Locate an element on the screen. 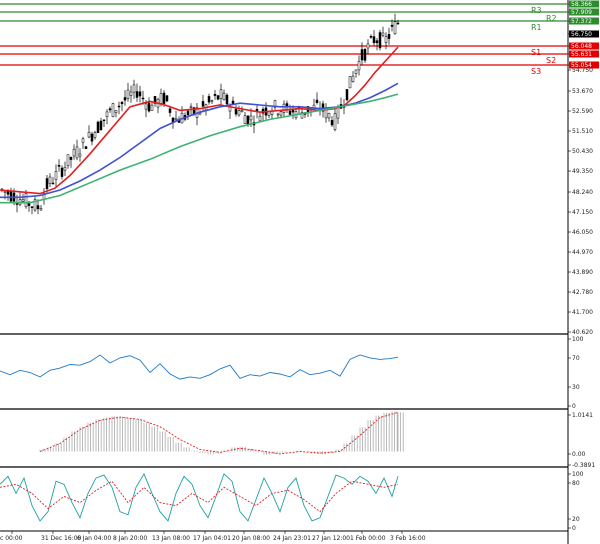 This screenshot has height=544, width=600. indicator-tick-label: 80 is located at coordinates (576, 483).